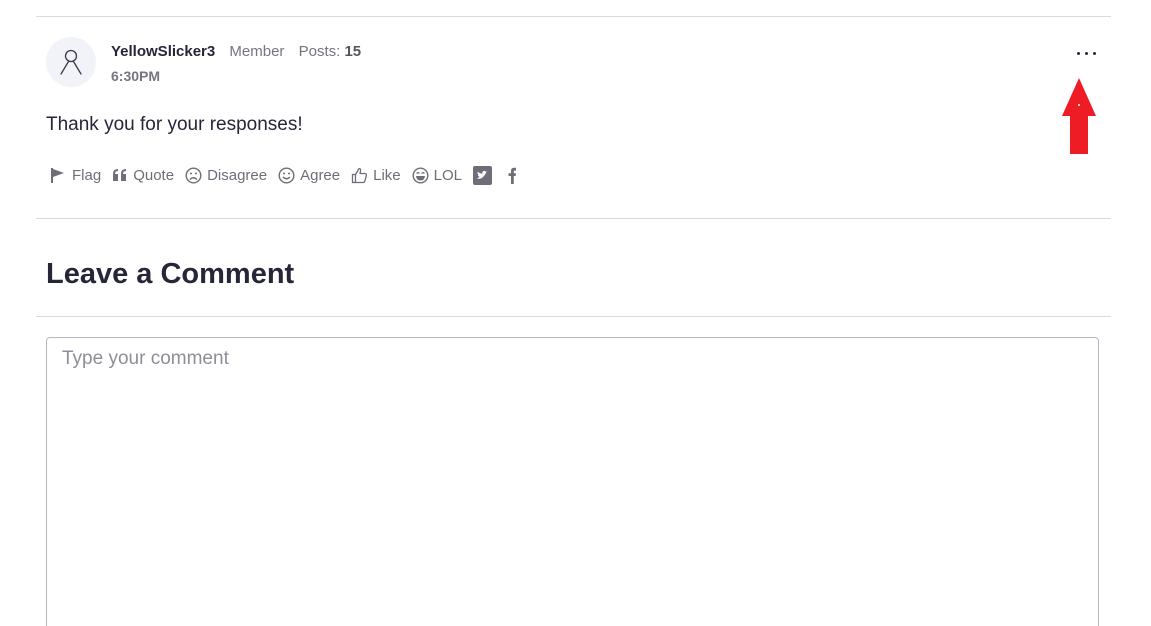 The width and height of the screenshot is (1151, 626). I want to click on divider-bottom, so click(573, 316).